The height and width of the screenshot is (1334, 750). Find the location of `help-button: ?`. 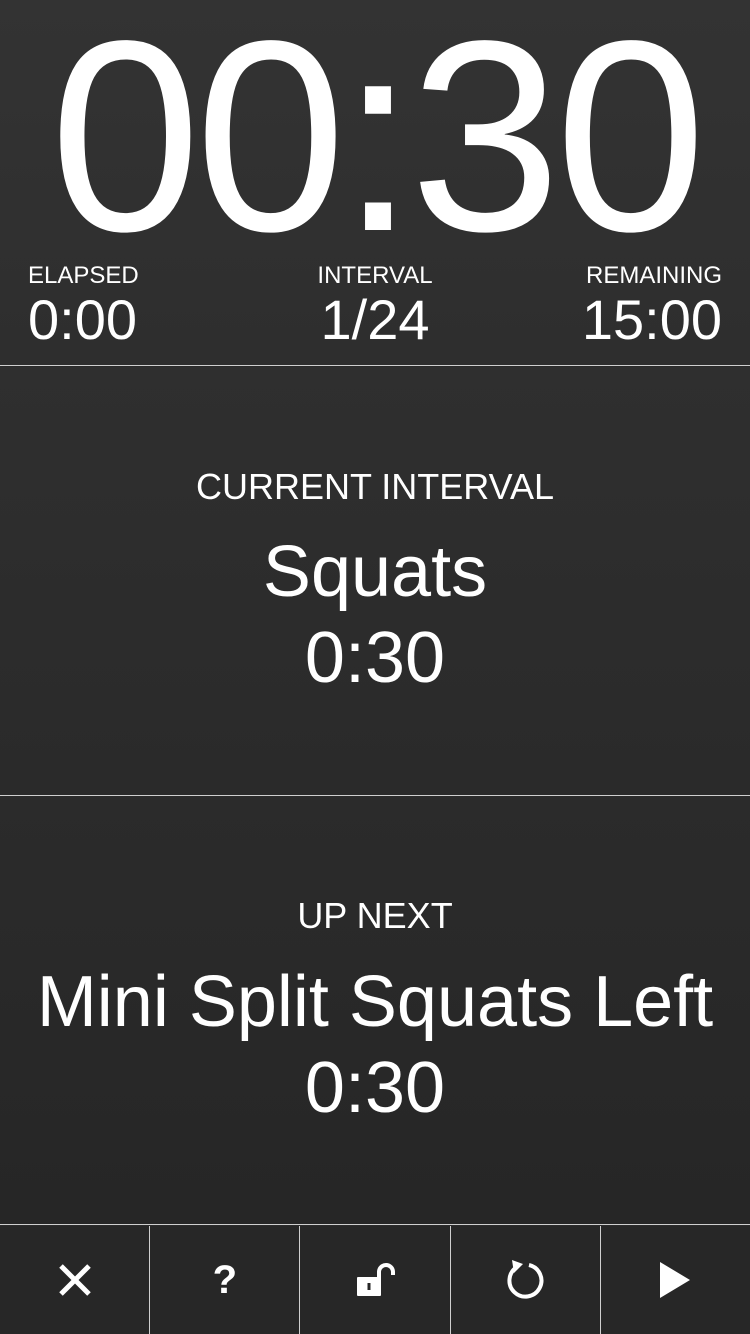

help-button: ? is located at coordinates (225, 1280).